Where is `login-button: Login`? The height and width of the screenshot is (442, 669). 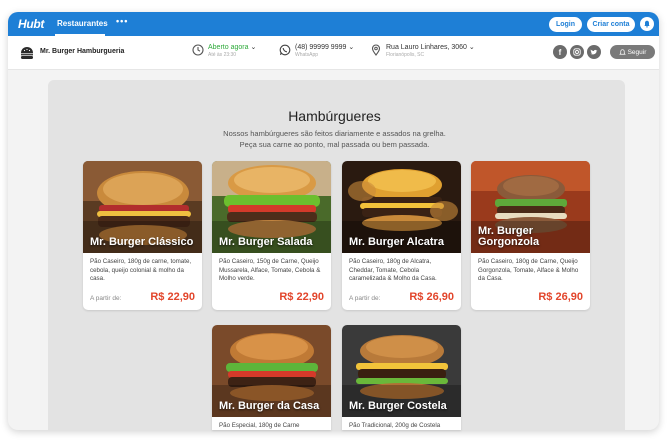
login-button: Login is located at coordinates (565, 24).